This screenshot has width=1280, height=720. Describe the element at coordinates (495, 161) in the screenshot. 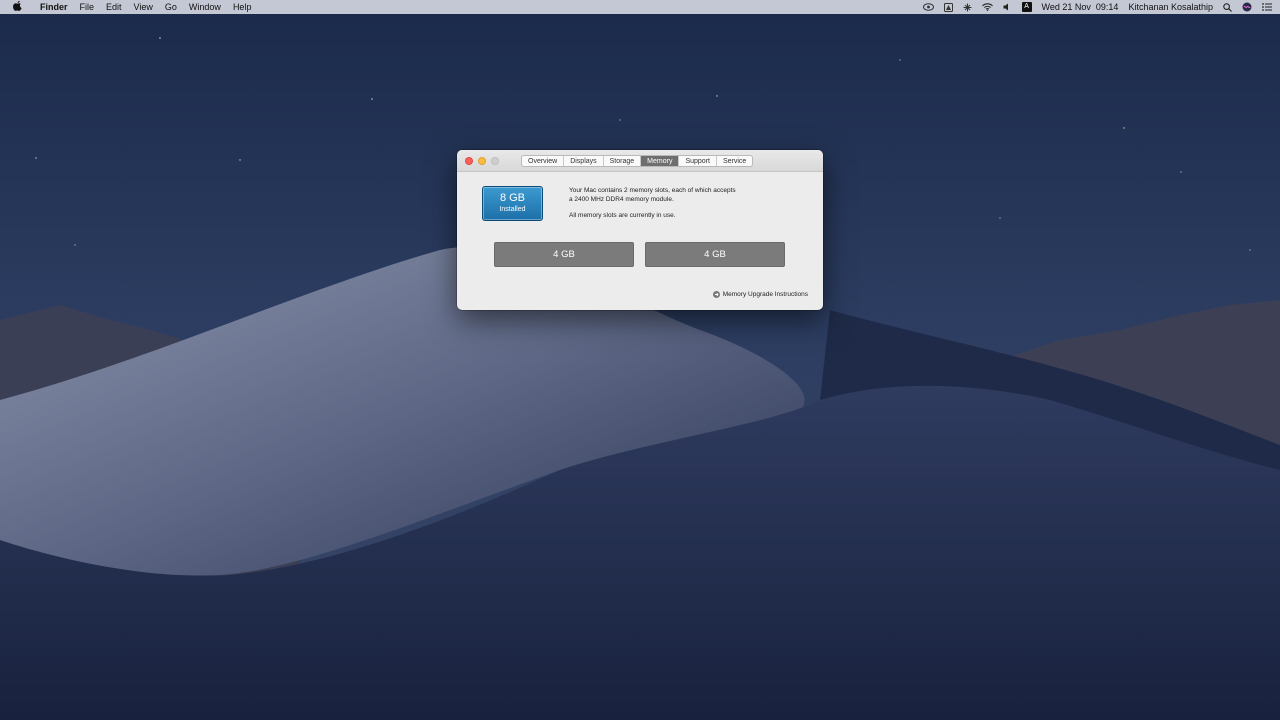

I see `zoom-button` at that location.